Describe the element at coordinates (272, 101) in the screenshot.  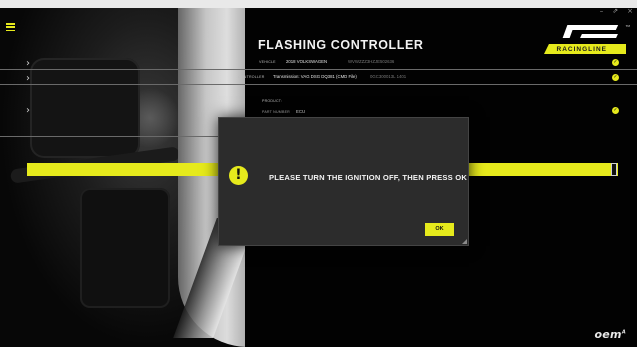
I see `product-label: PRODUCT:` at that location.